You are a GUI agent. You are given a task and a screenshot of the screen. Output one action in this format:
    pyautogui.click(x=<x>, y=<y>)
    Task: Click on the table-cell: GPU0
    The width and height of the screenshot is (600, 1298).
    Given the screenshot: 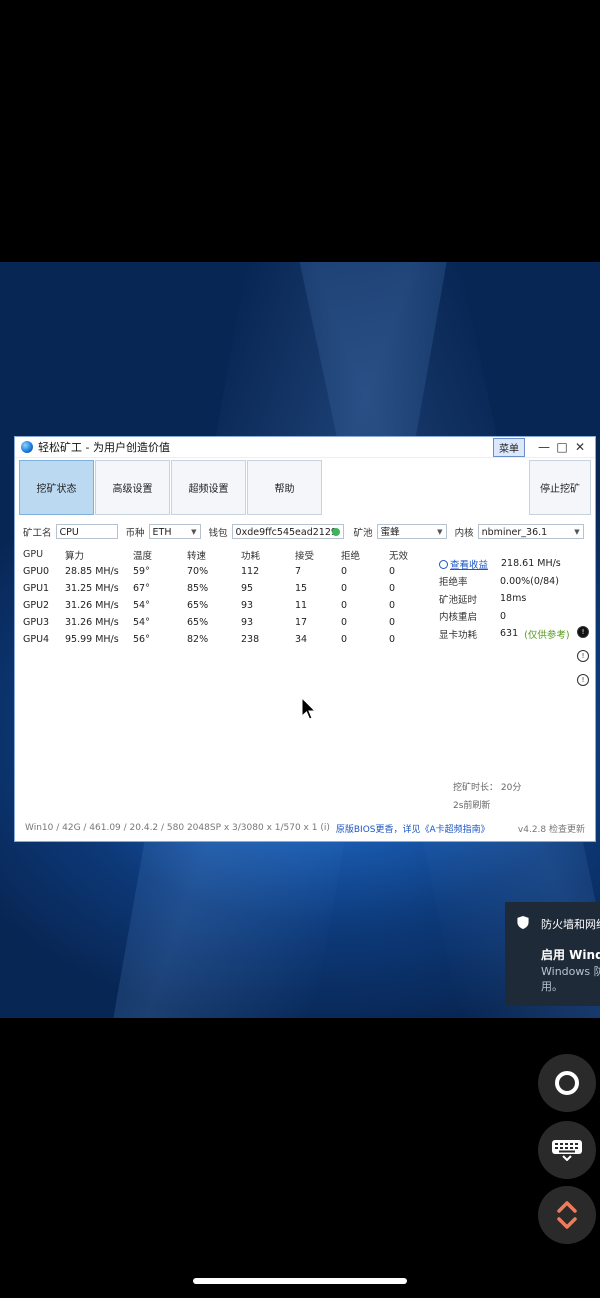 What is the action you would take?
    pyautogui.click(x=36, y=571)
    